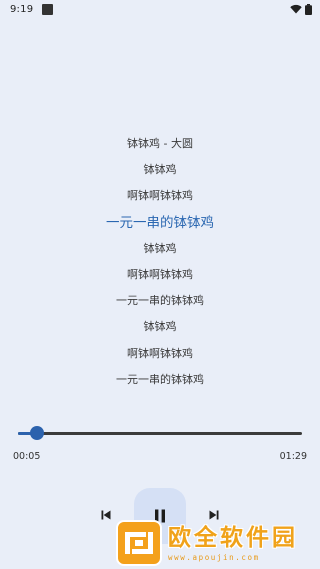 Image resolution: width=320 pixels, height=569 pixels. What do you see at coordinates (214, 557) in the screenshot?
I see `watermark-url: www.apoujin.com` at bounding box center [214, 557].